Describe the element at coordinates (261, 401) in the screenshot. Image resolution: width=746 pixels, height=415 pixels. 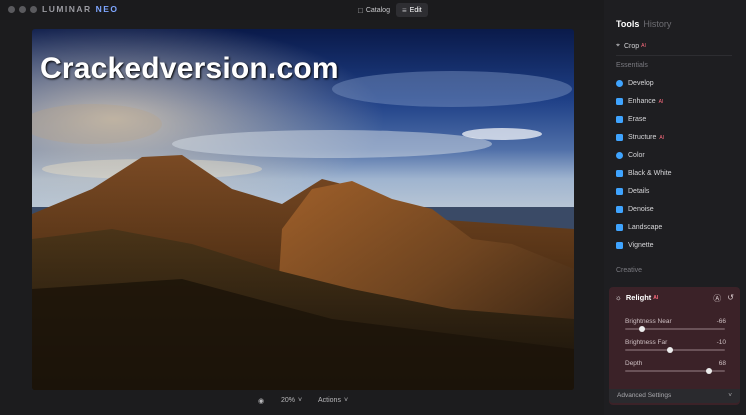
I see `eye-icon: ◉` at that location.